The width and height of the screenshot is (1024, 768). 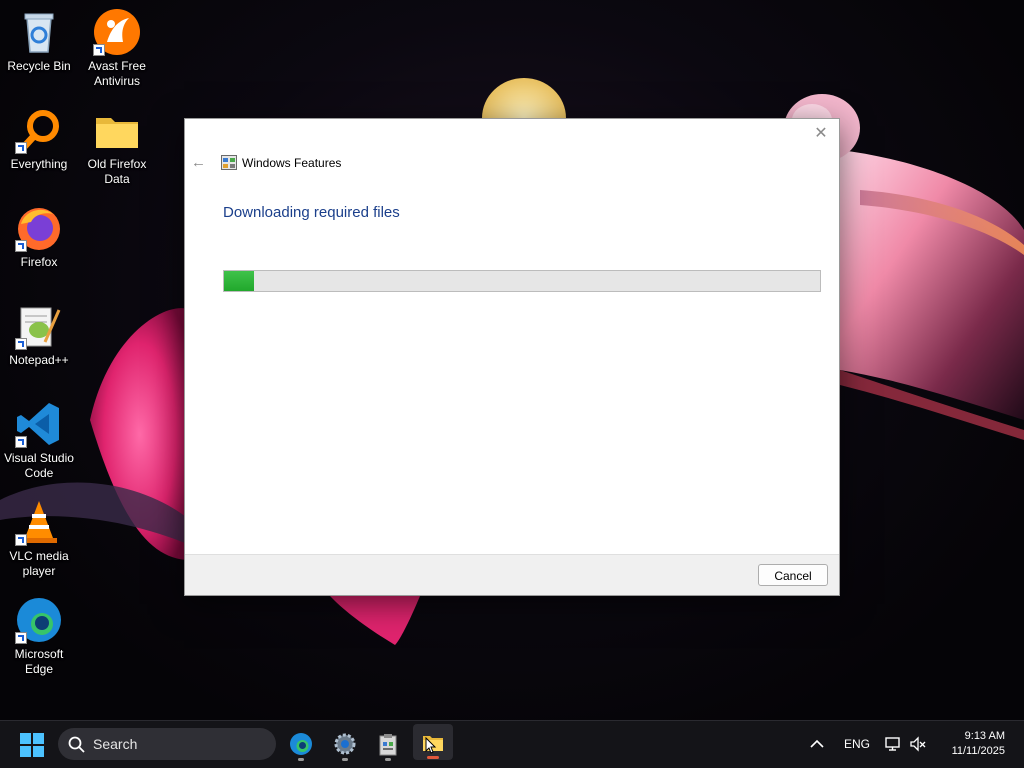 I want to click on recycle-bin-icon, so click(x=39, y=32).